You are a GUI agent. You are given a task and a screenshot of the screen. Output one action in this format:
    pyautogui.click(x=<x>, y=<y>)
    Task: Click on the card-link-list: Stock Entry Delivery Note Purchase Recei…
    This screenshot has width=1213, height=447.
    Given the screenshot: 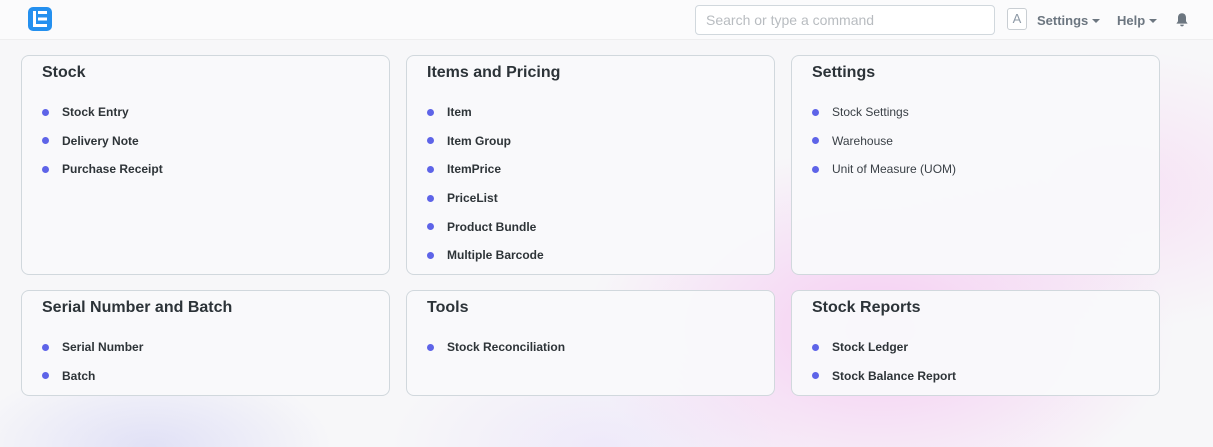 What is the action you would take?
    pyautogui.click(x=102, y=141)
    